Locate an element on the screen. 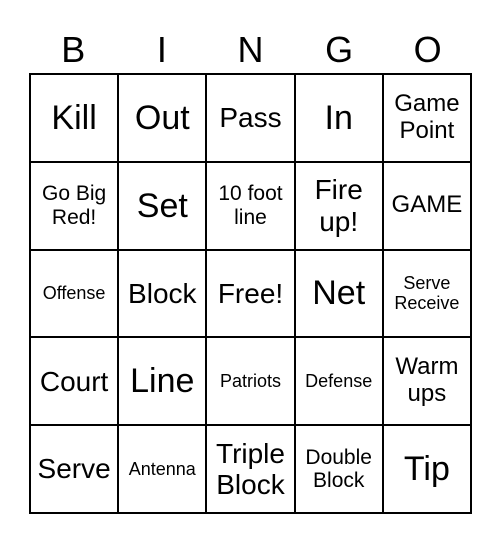 The image size is (500, 544). bingo-cell: Warm ups is located at coordinates (426, 381).